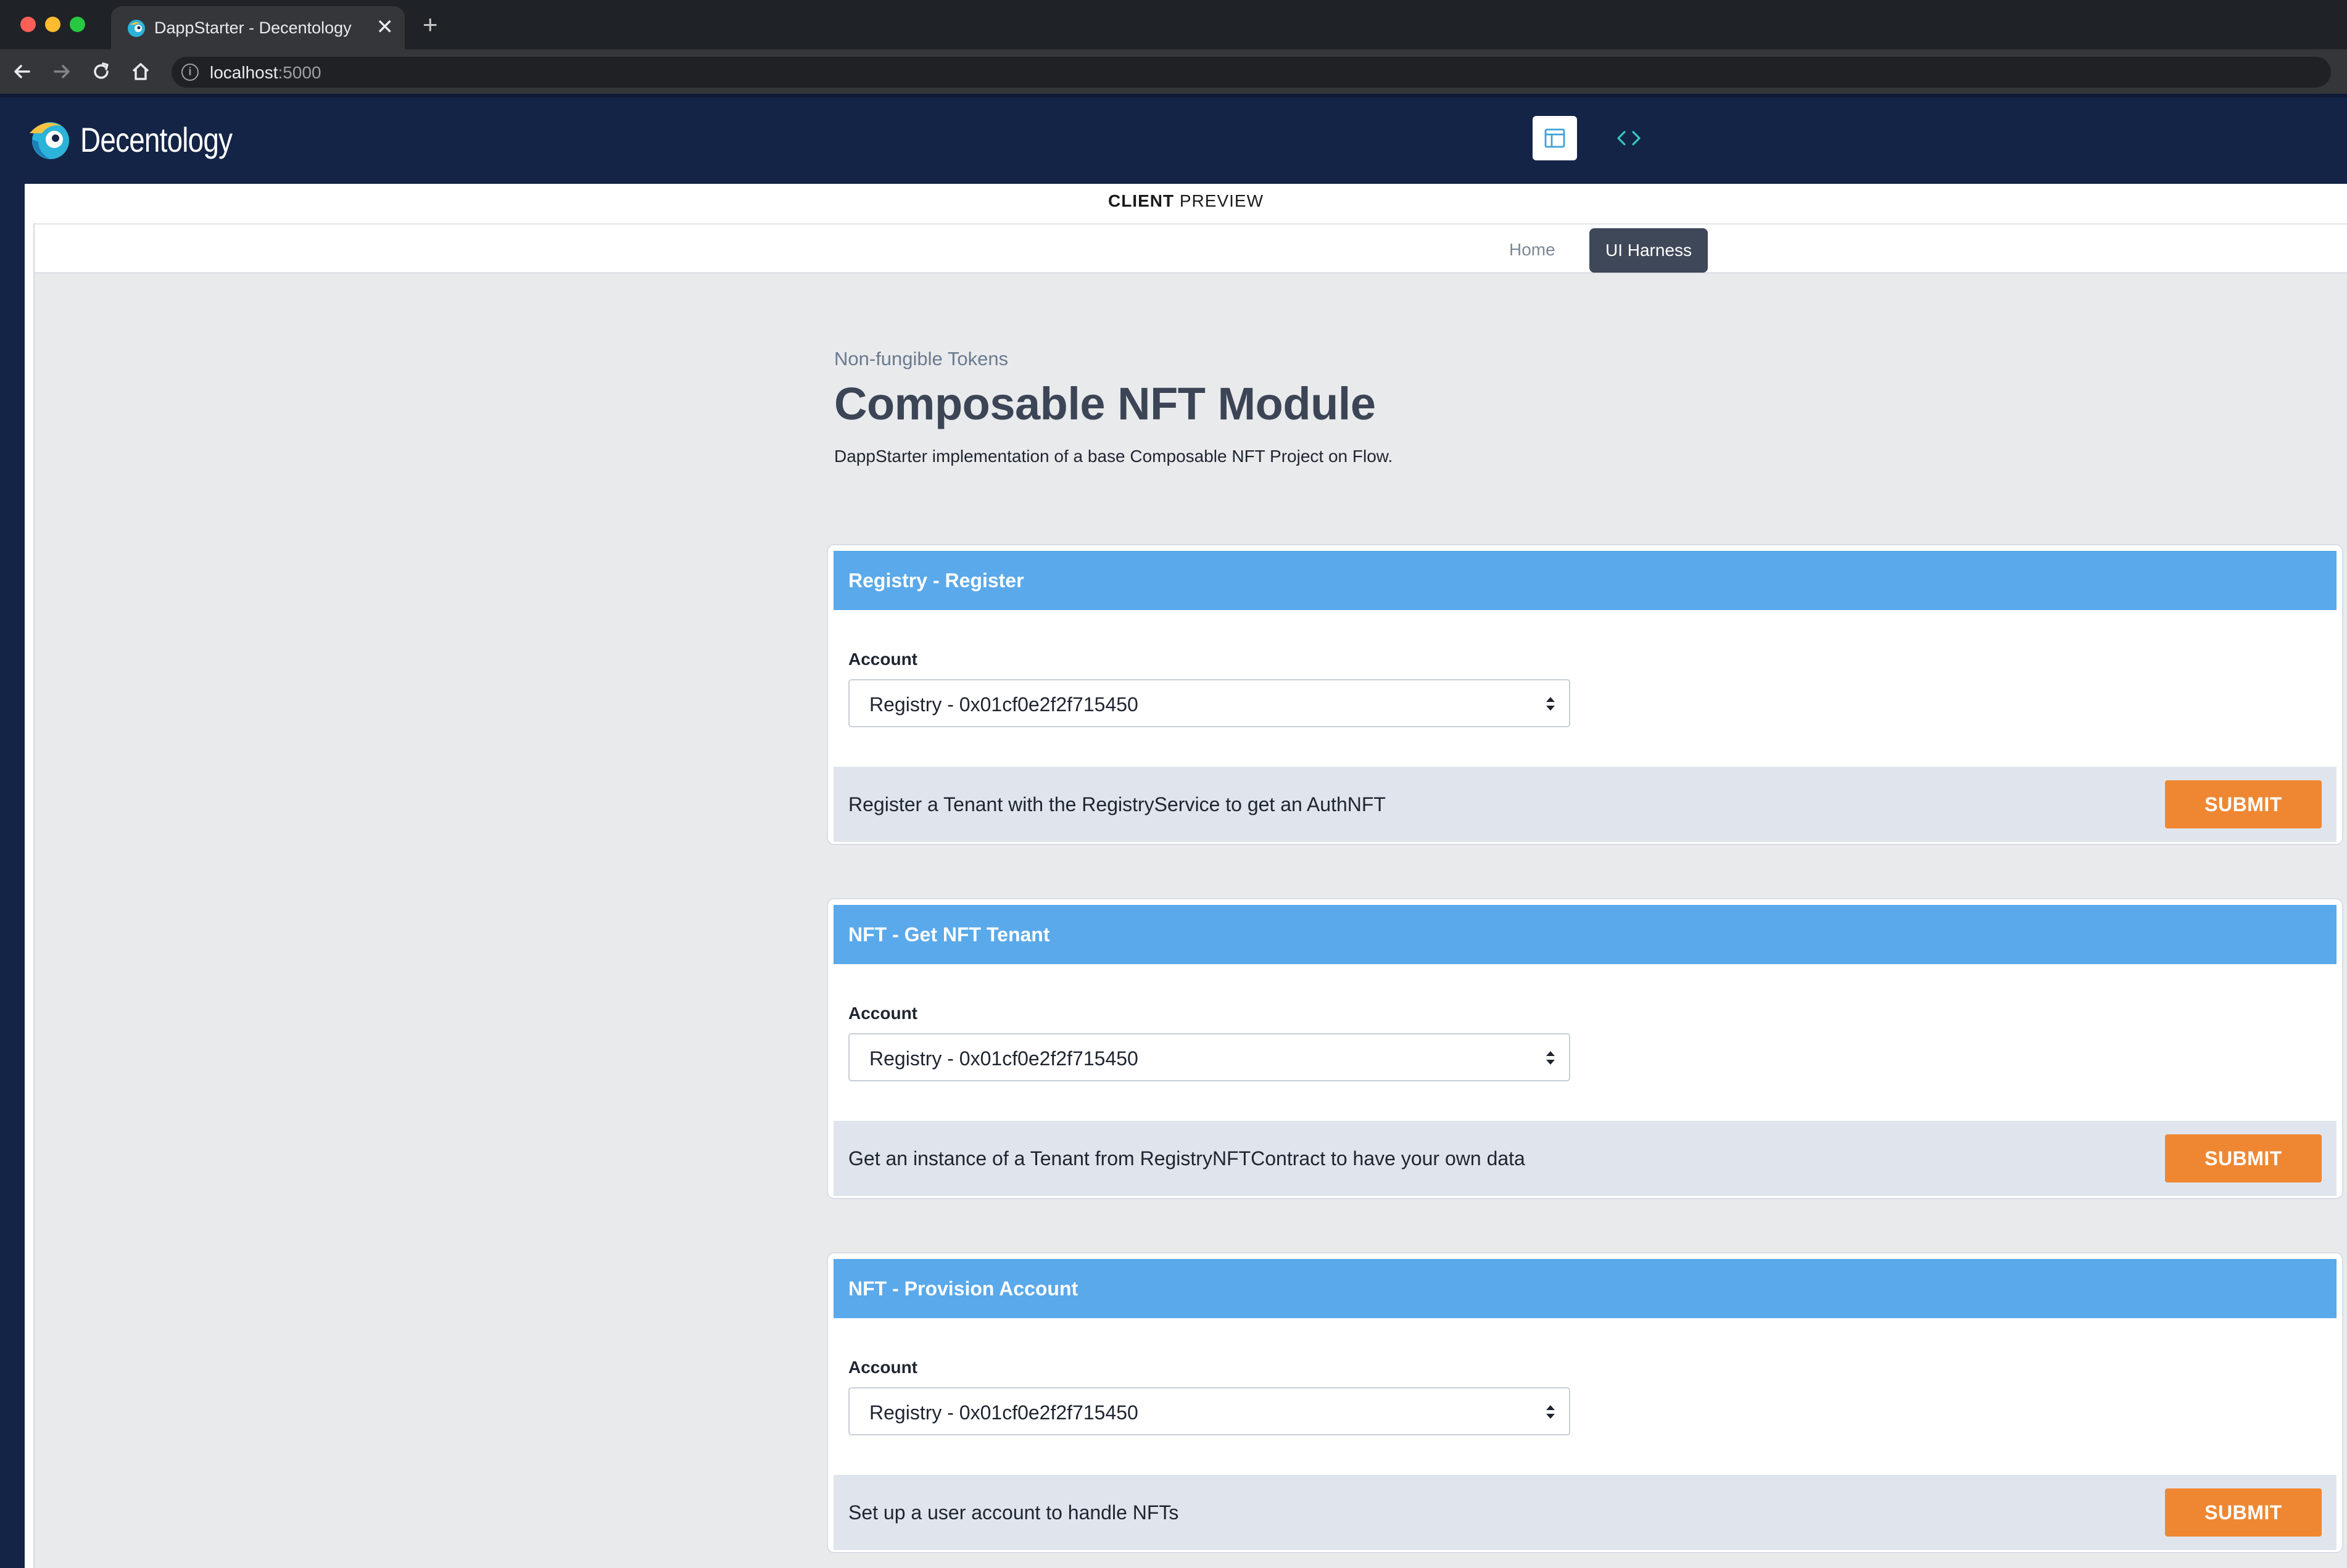 The height and width of the screenshot is (1568, 2347). Describe the element at coordinates (963, 1288) in the screenshot. I see `card-title: NFT - Provision Account` at that location.